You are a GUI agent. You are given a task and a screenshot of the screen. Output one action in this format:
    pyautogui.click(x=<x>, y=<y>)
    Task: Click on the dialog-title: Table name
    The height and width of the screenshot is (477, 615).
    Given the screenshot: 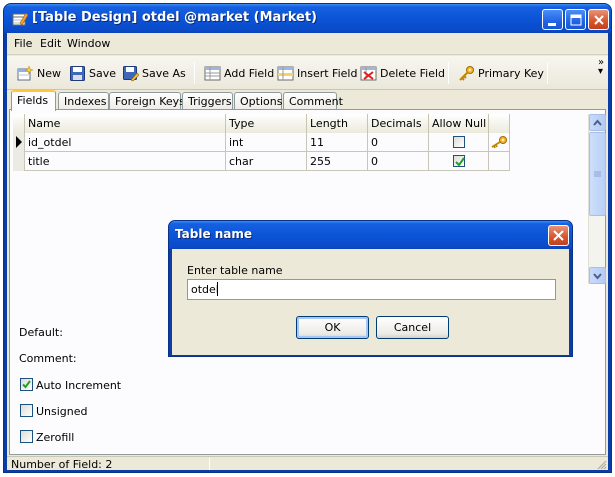 What is the action you would take?
    pyautogui.click(x=214, y=234)
    